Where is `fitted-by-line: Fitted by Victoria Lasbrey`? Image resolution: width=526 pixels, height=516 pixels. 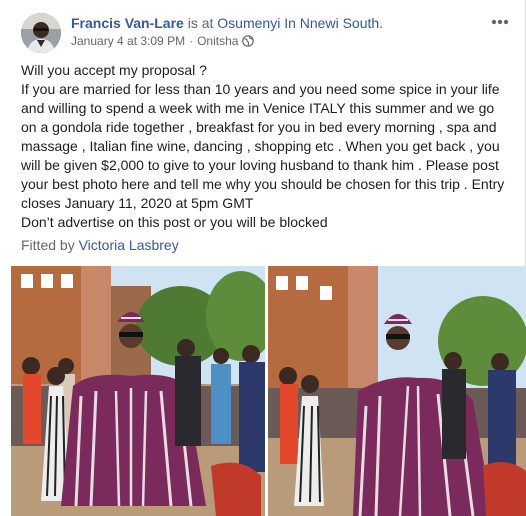 fitted-by-line: Fitted by Victoria Lasbrey is located at coordinates (100, 245).